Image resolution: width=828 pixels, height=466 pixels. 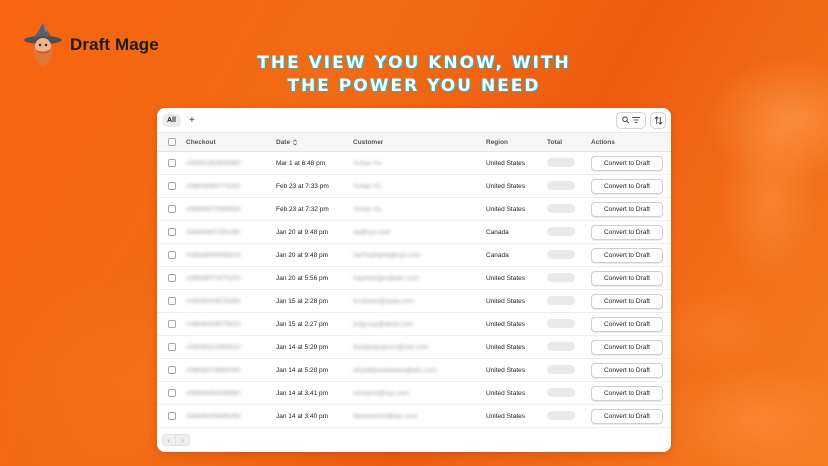 What do you see at coordinates (419, 142) in the screenshot?
I see `header-customer: Customer` at bounding box center [419, 142].